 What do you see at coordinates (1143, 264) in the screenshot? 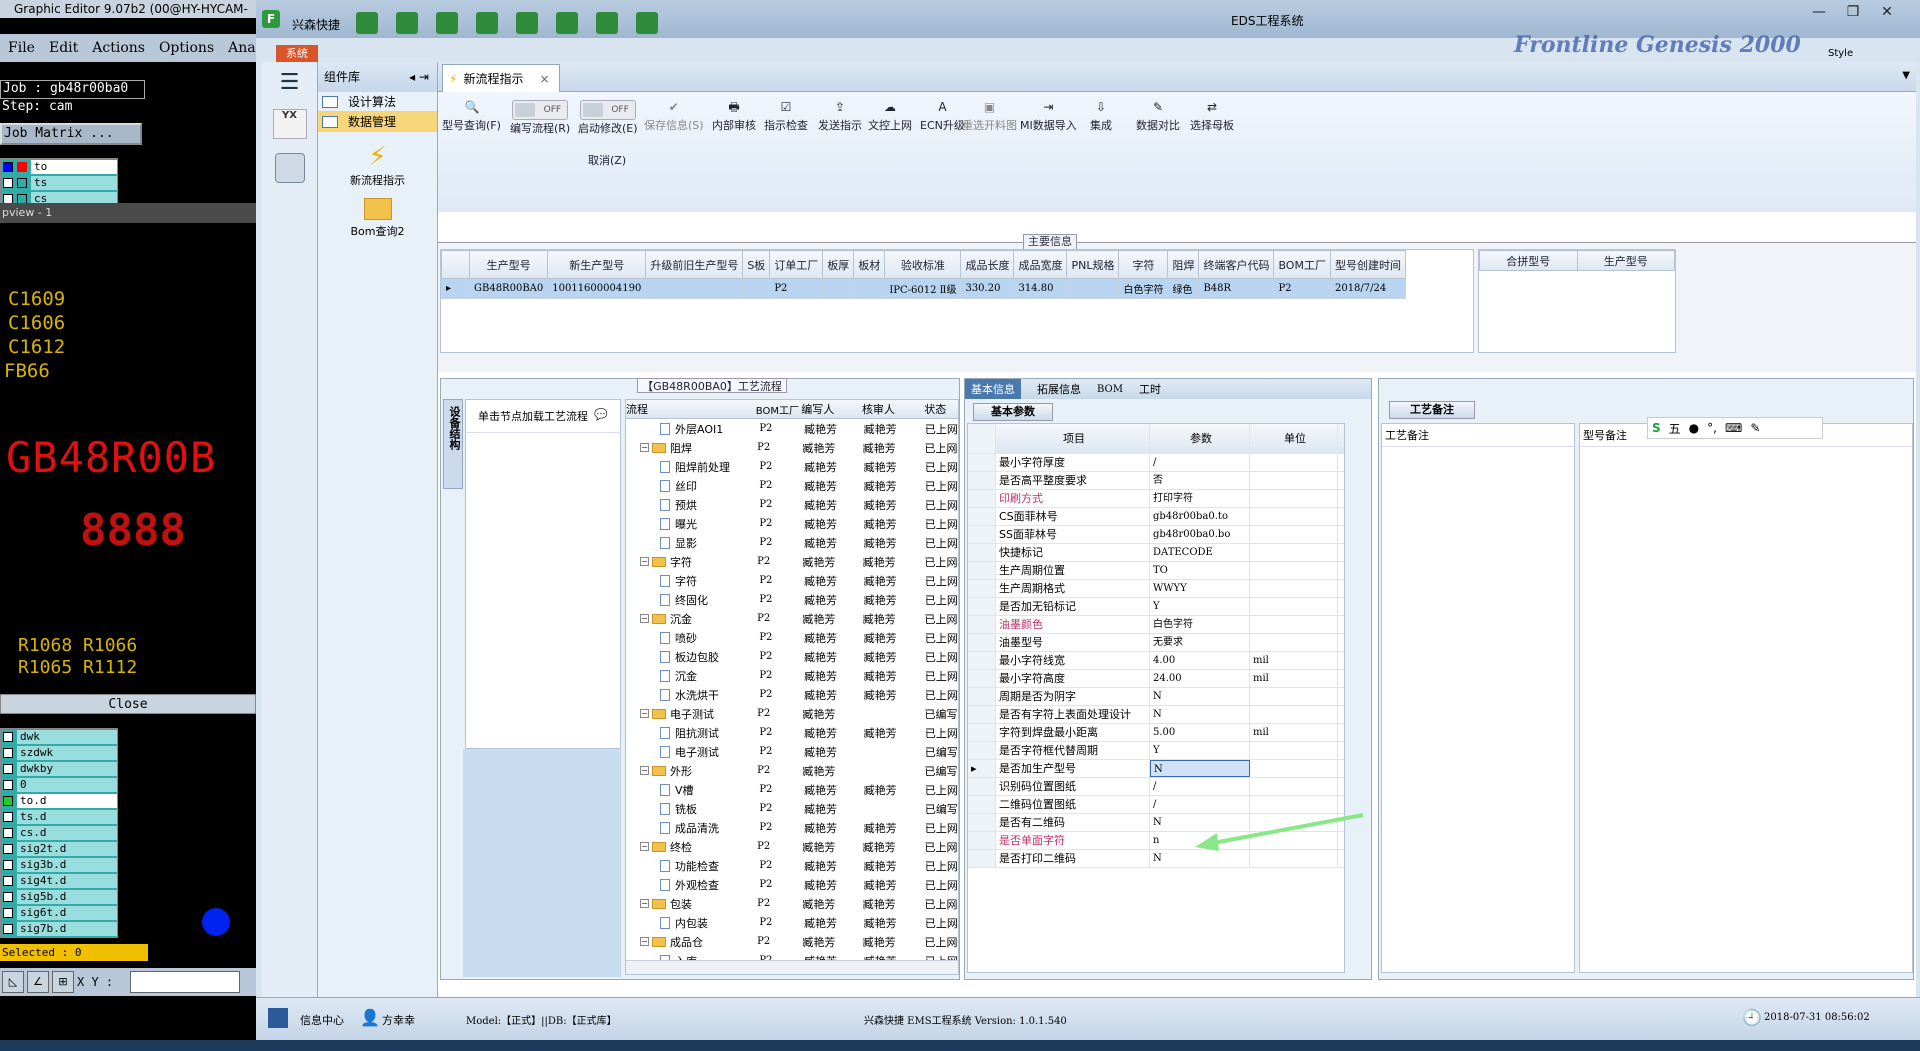
I see `main-col-header: 字符` at bounding box center [1143, 264].